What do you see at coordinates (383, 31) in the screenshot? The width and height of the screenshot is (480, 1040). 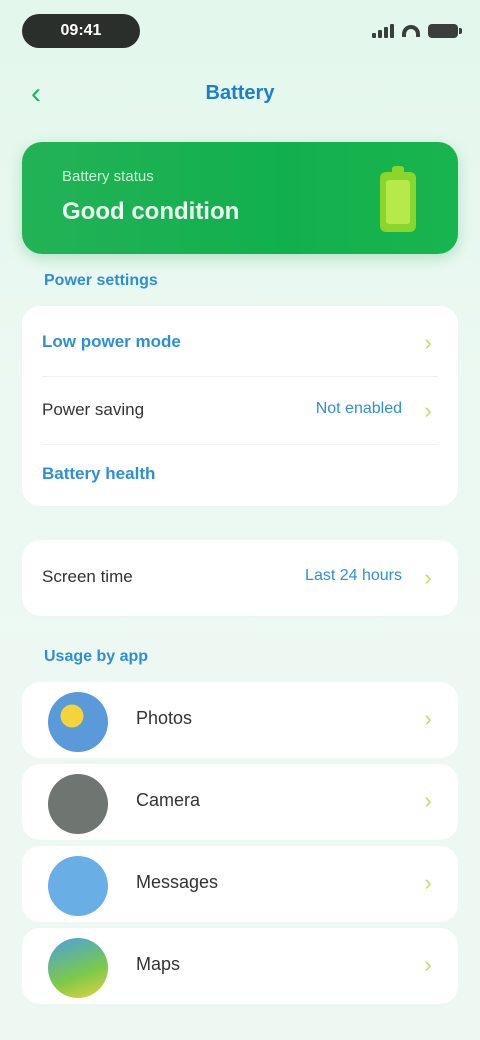 I see `signal-icon` at bounding box center [383, 31].